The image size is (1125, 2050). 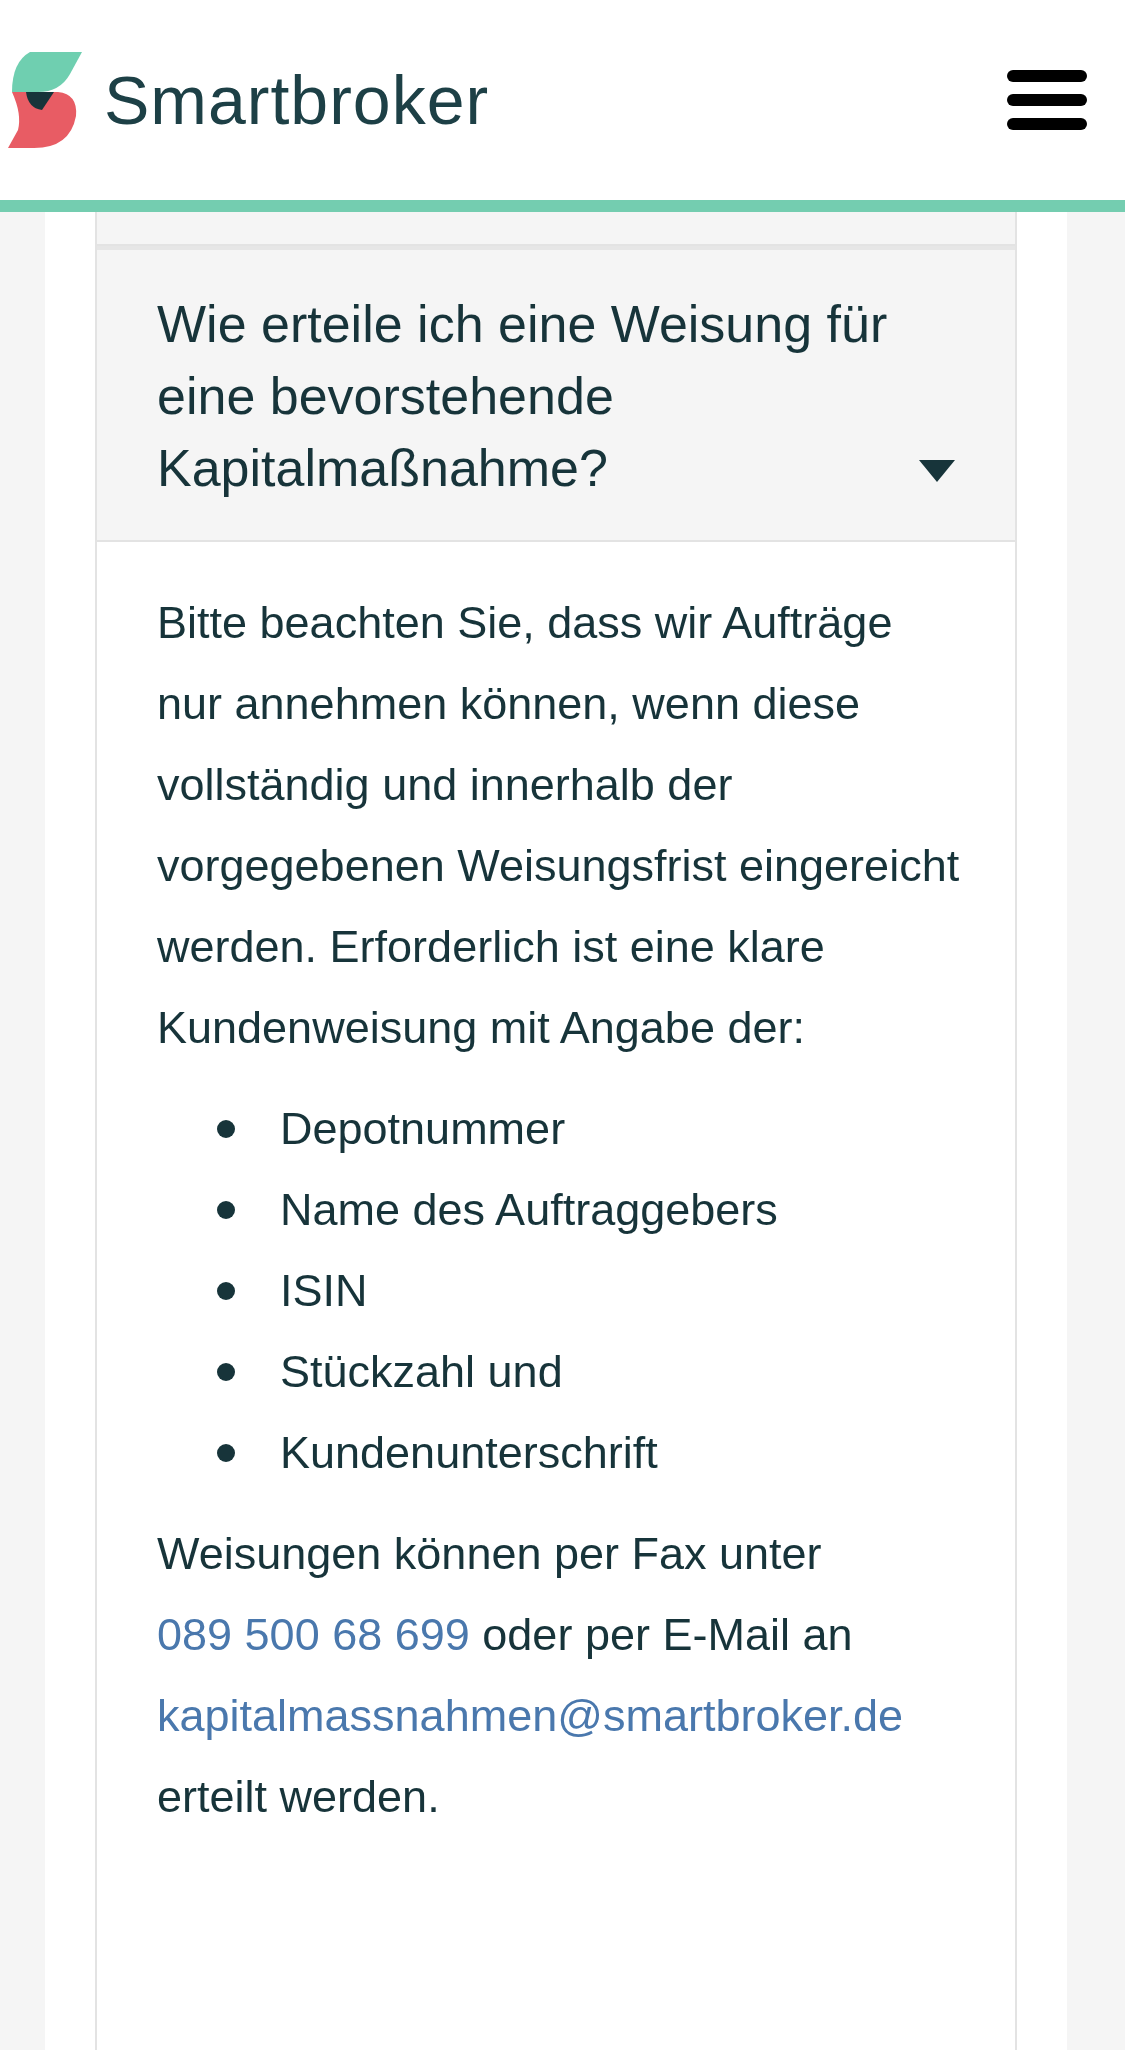 I want to click on faq-question: Wie erteile ich eine Weisung für eine bevorstehende Kapitalmaßnahme?, so click(x=556, y=394).